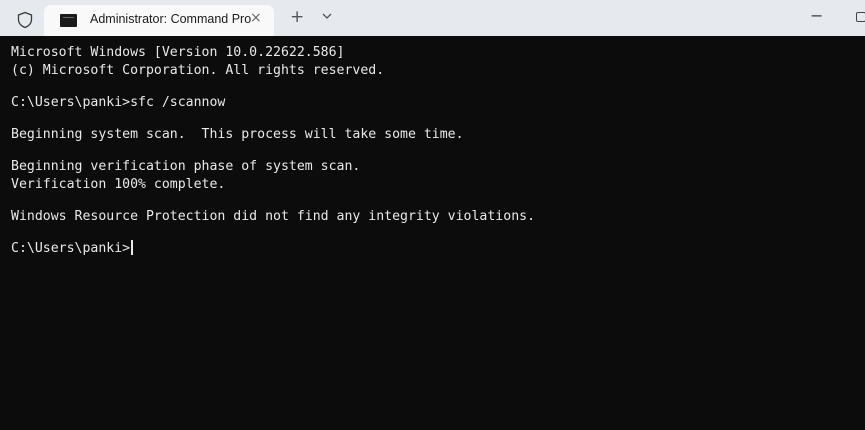 Image resolution: width=865 pixels, height=430 pixels. I want to click on plus-icon: +, so click(297, 17).